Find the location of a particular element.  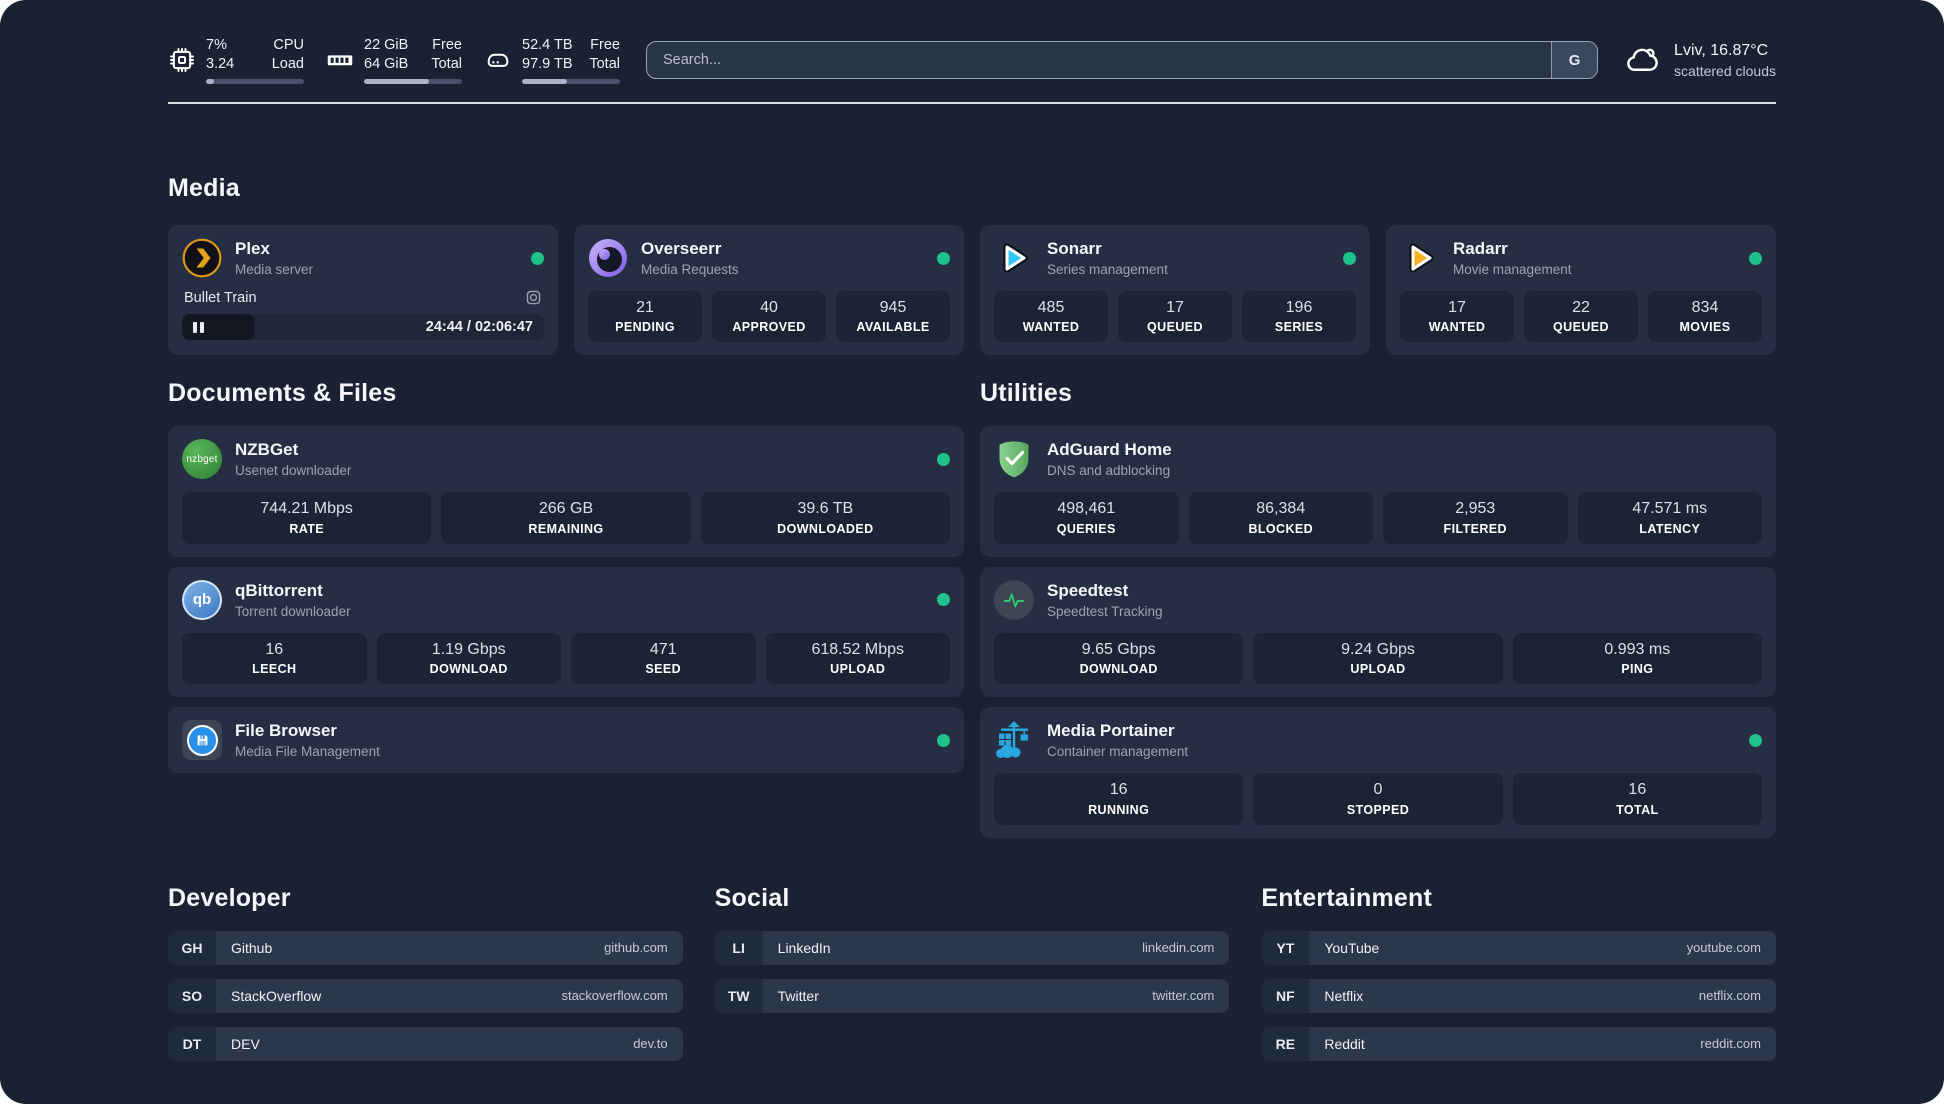

bookmark-name: YouTube is located at coordinates (1352, 947).